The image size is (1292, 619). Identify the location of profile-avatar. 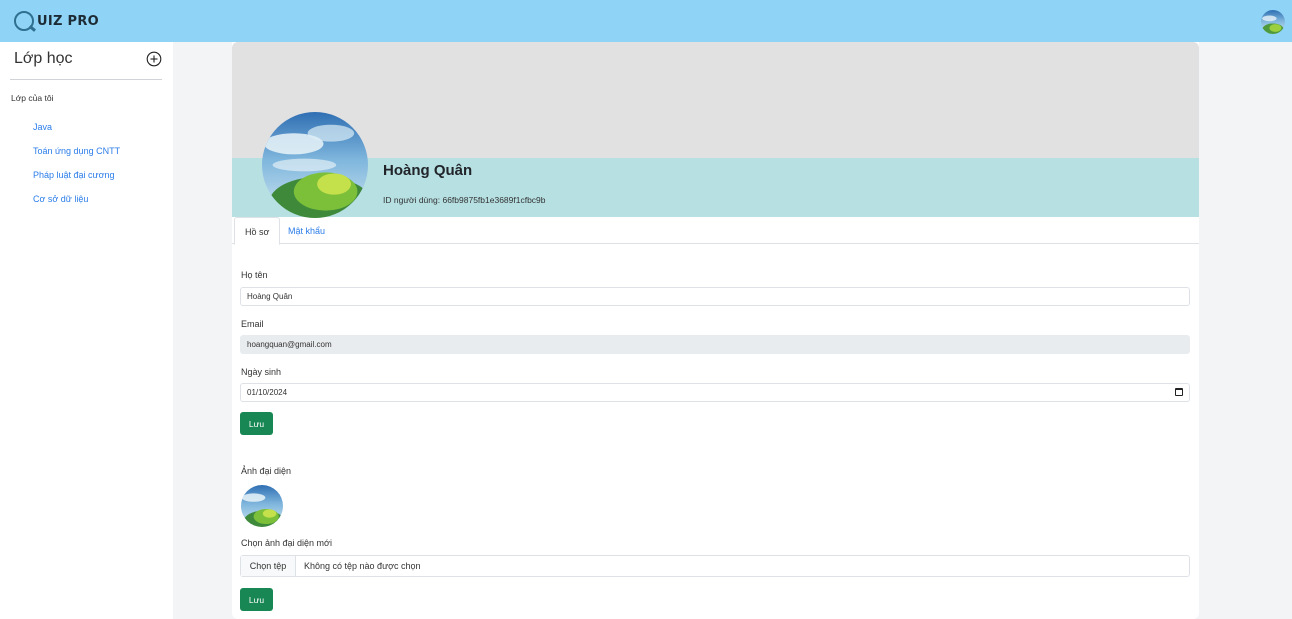
(315, 165).